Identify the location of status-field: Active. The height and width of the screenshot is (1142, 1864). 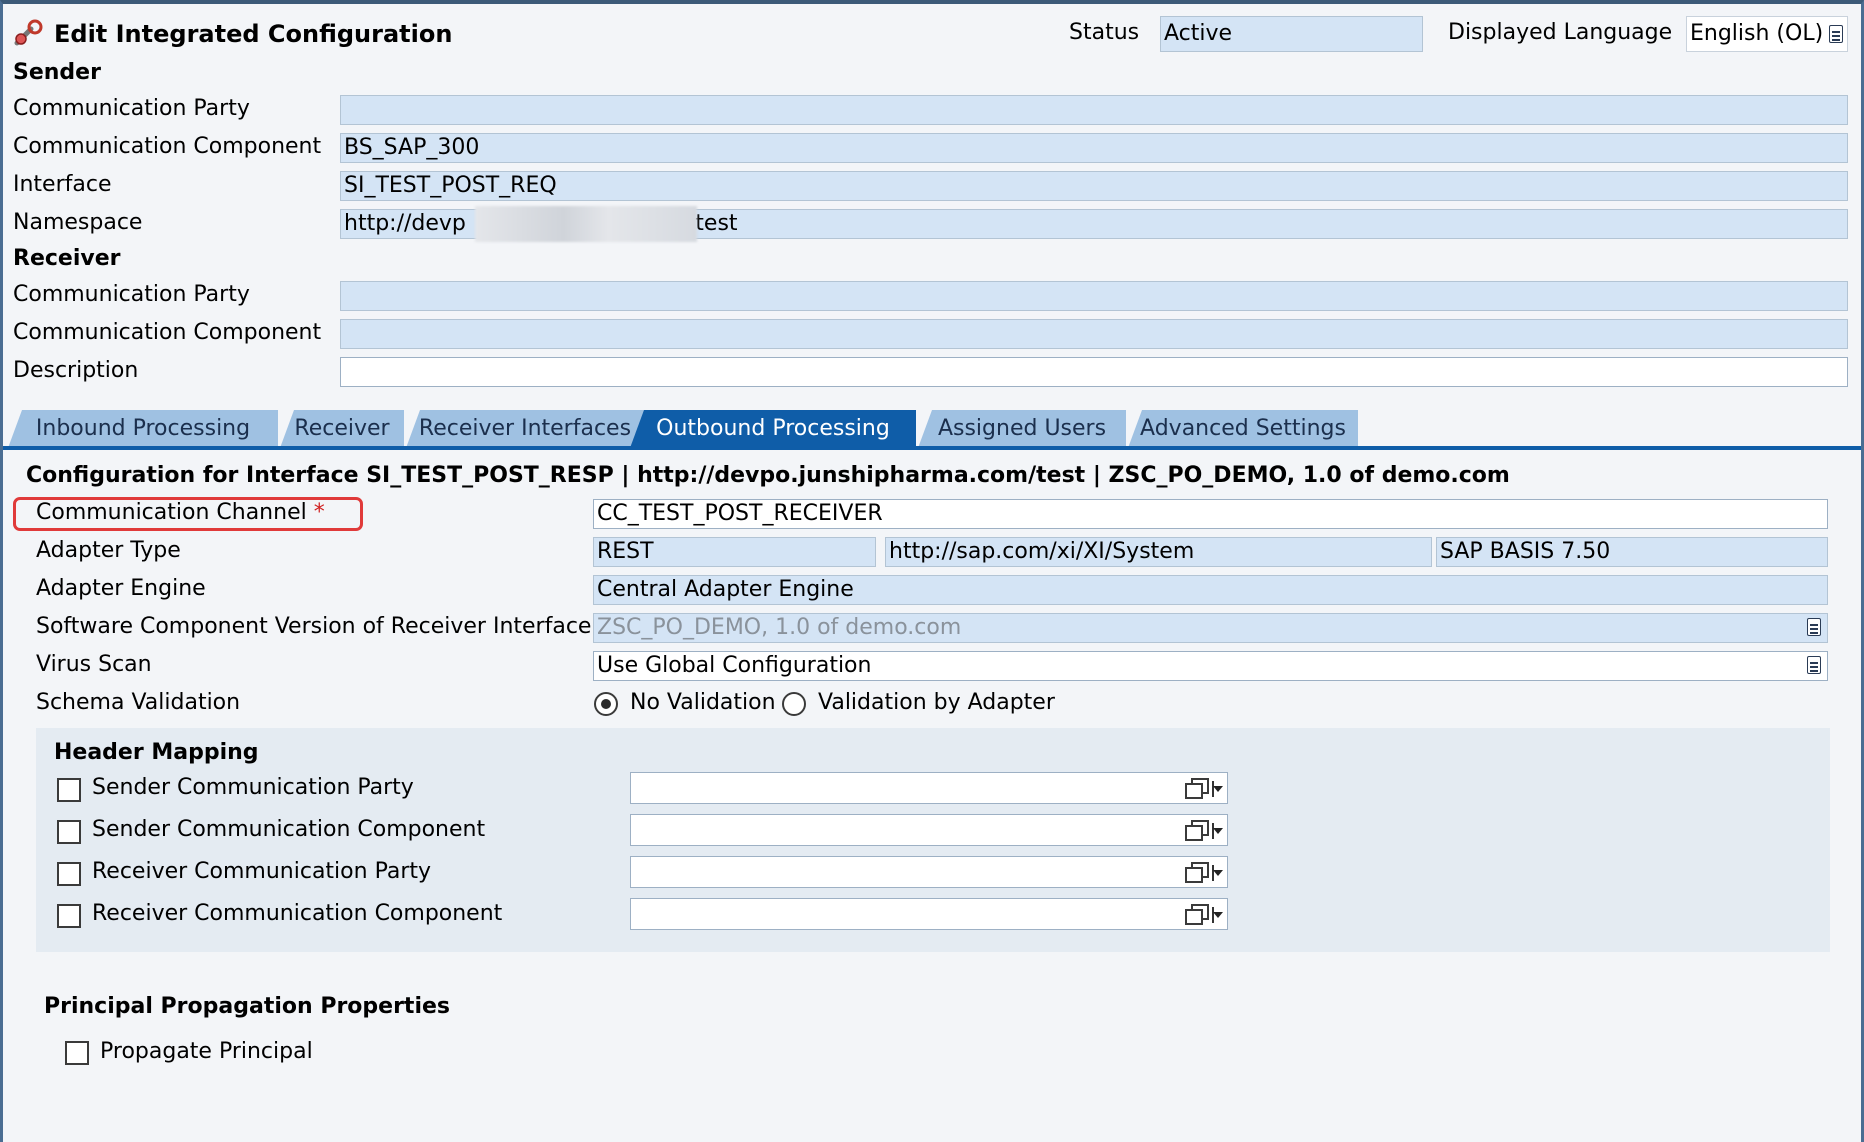
(1291, 34).